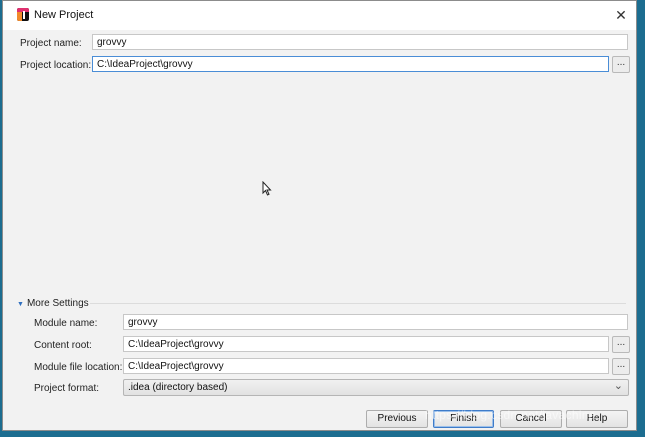 The height and width of the screenshot is (437, 645). I want to click on close-icon: ✕, so click(621, 15).